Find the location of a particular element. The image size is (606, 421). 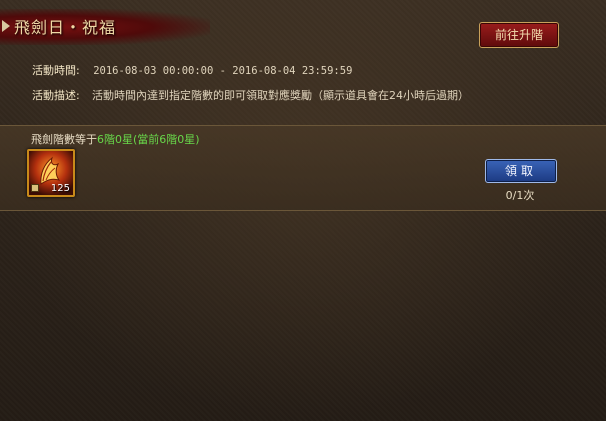

task-desc-current: (當前6階0星) is located at coordinates (166, 139).